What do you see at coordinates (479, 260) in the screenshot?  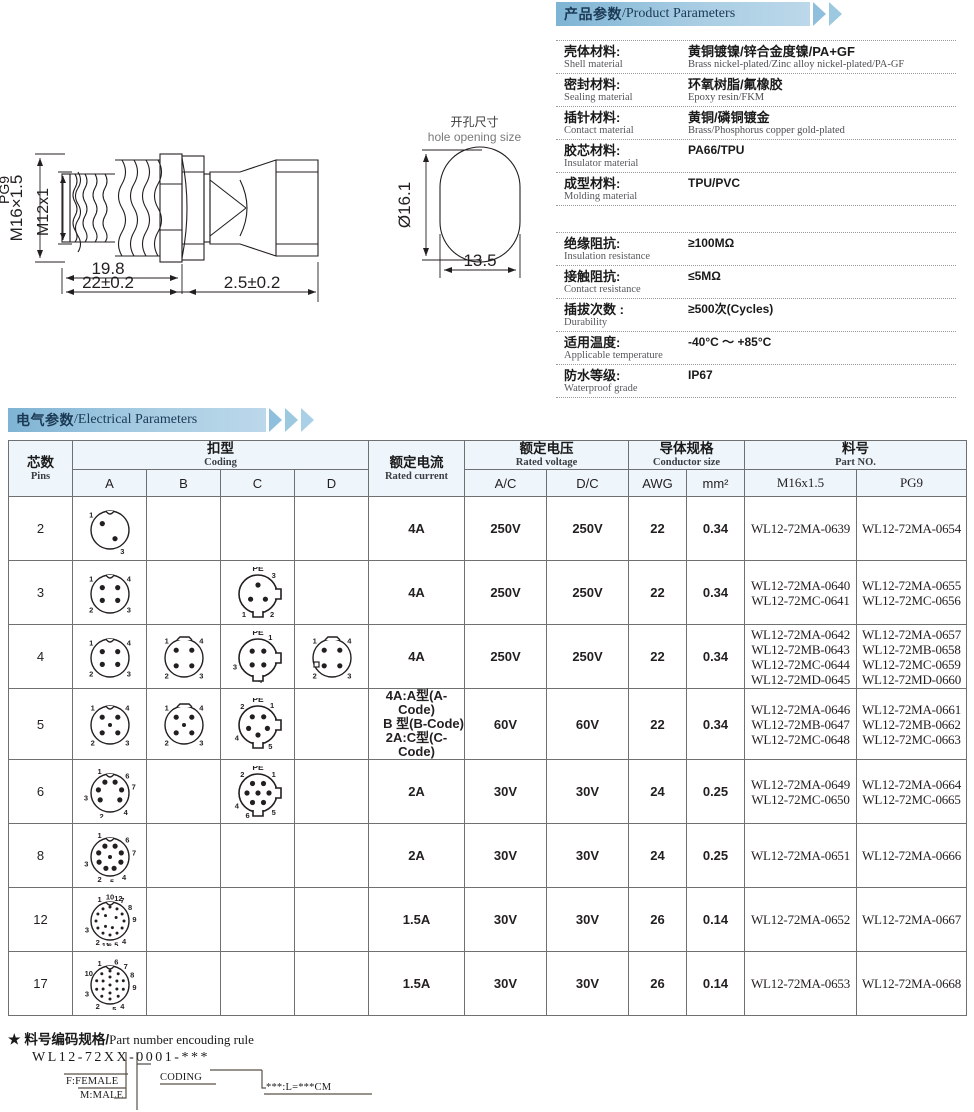 I see `hole-width: 13.5` at bounding box center [479, 260].